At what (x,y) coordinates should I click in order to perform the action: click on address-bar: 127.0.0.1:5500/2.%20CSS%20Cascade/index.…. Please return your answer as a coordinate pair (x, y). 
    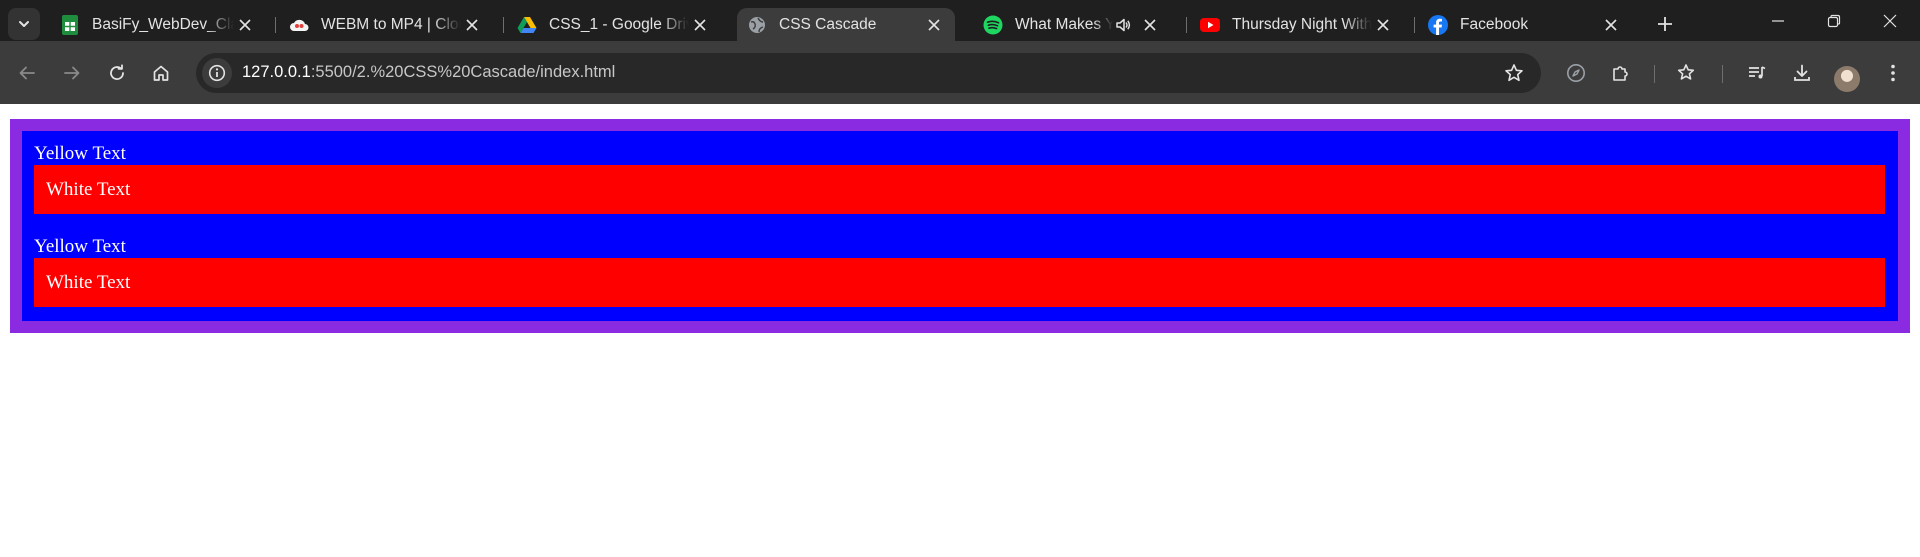
    Looking at the image, I should click on (868, 73).